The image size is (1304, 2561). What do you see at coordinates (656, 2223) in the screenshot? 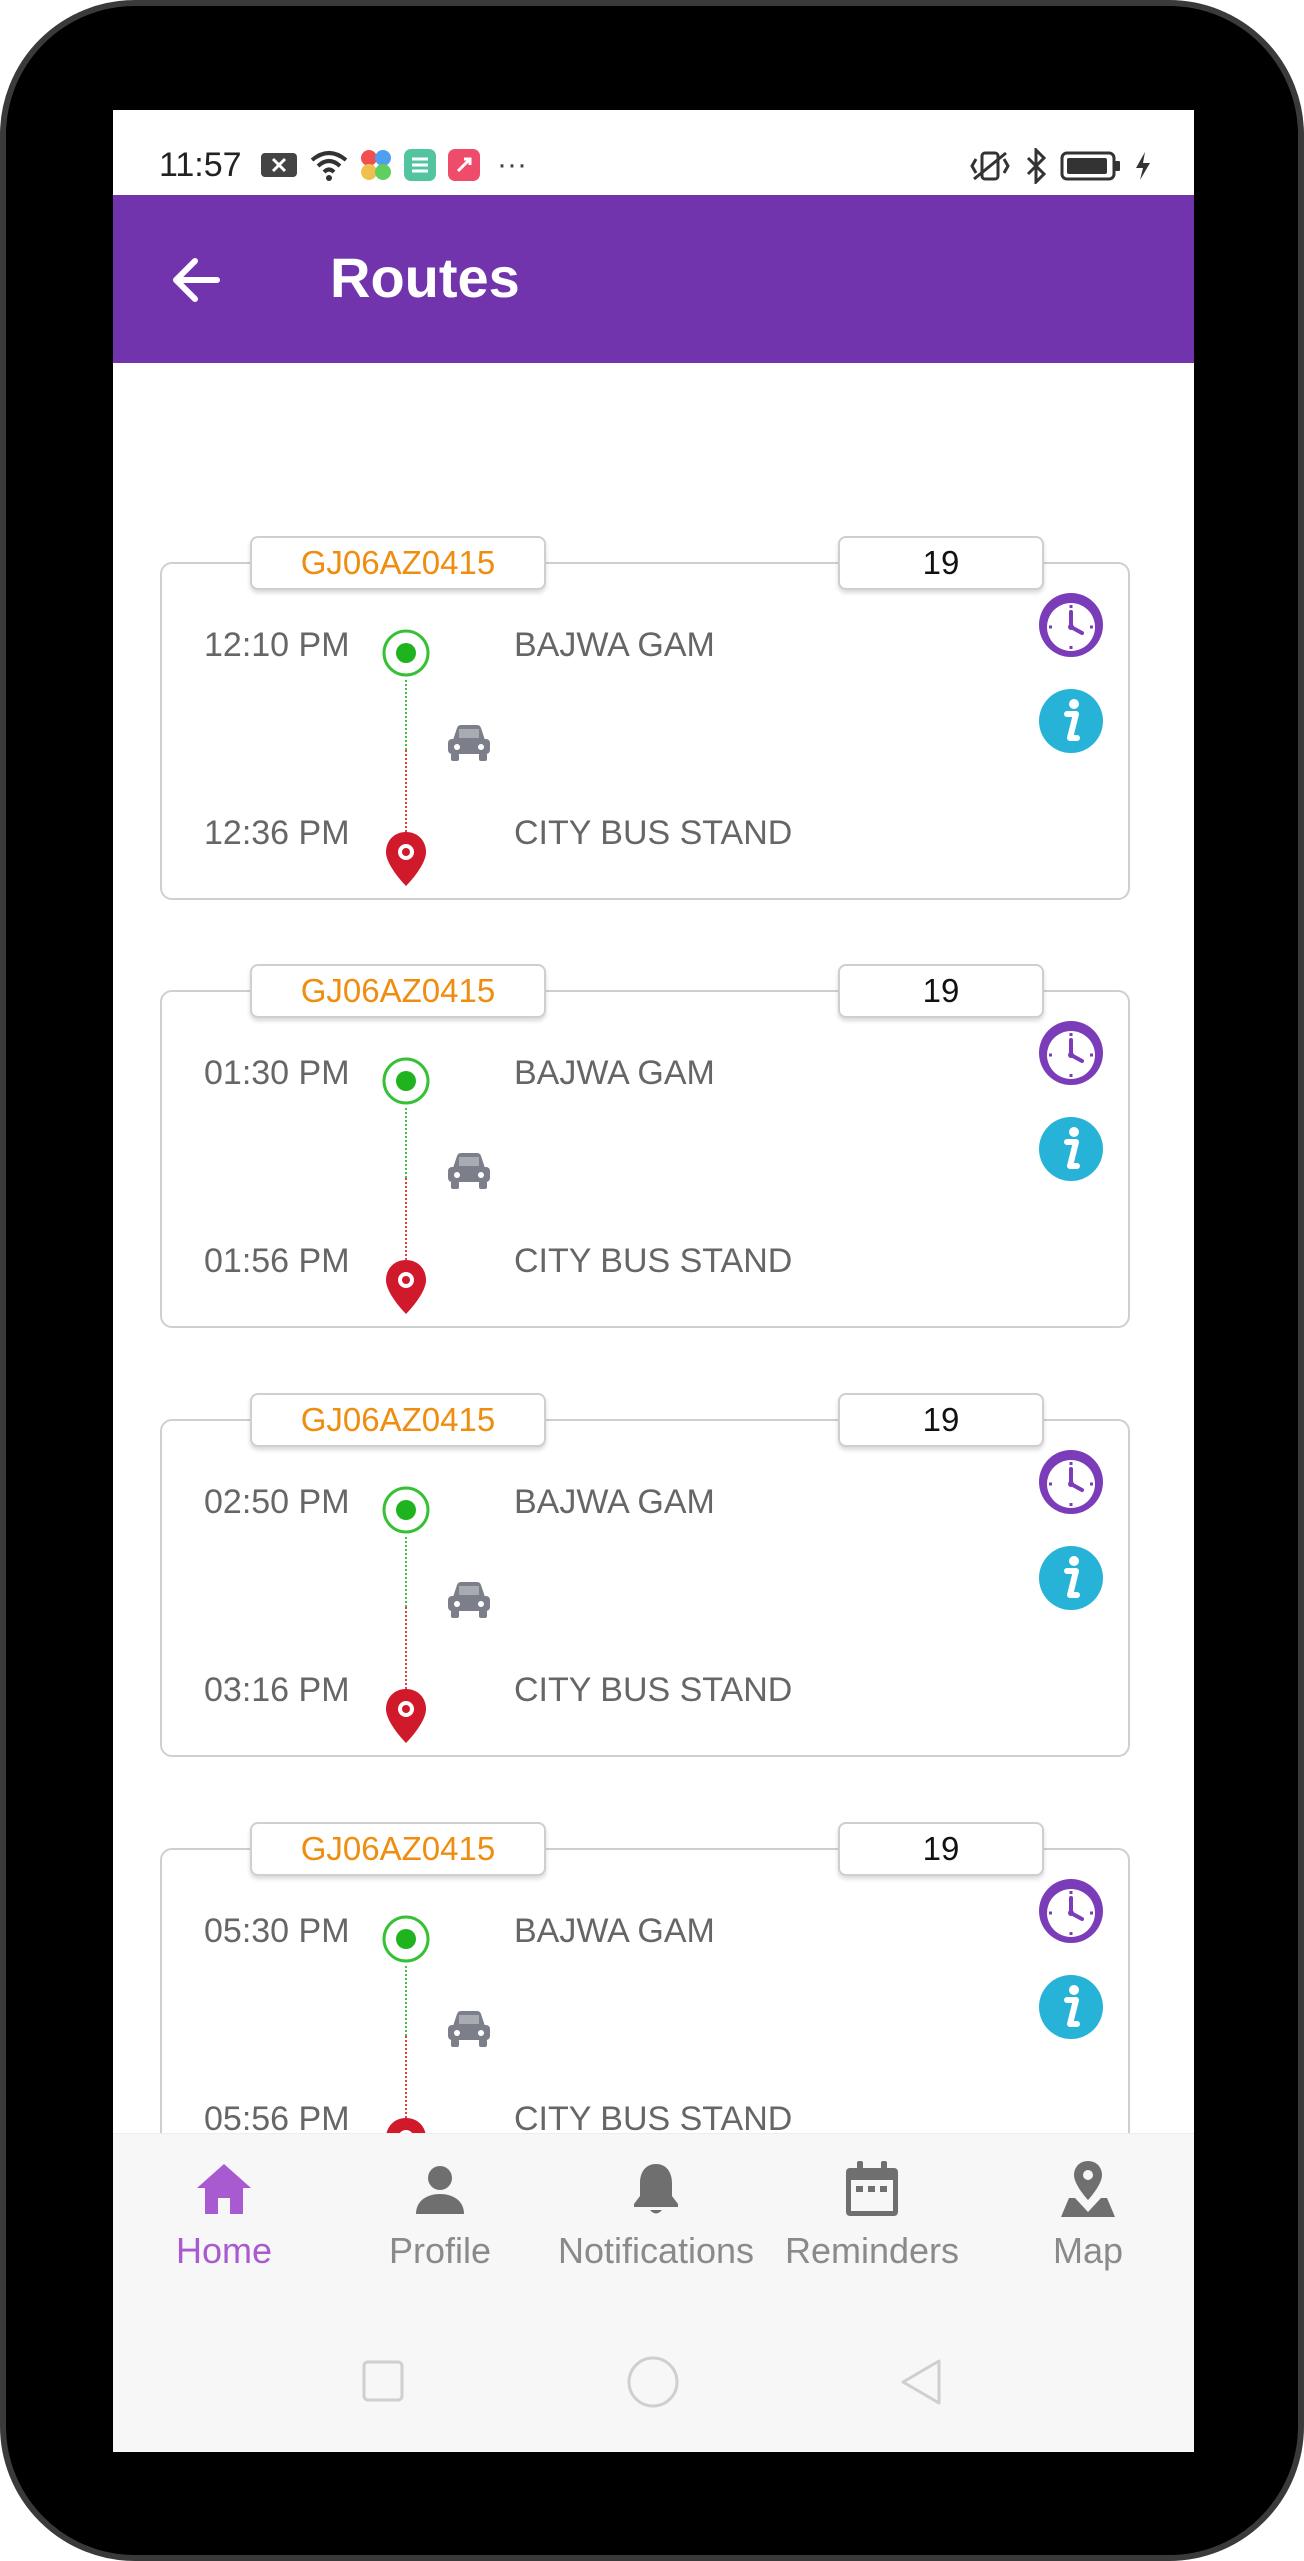
I see `nav-item-notifications: Notifications` at bounding box center [656, 2223].